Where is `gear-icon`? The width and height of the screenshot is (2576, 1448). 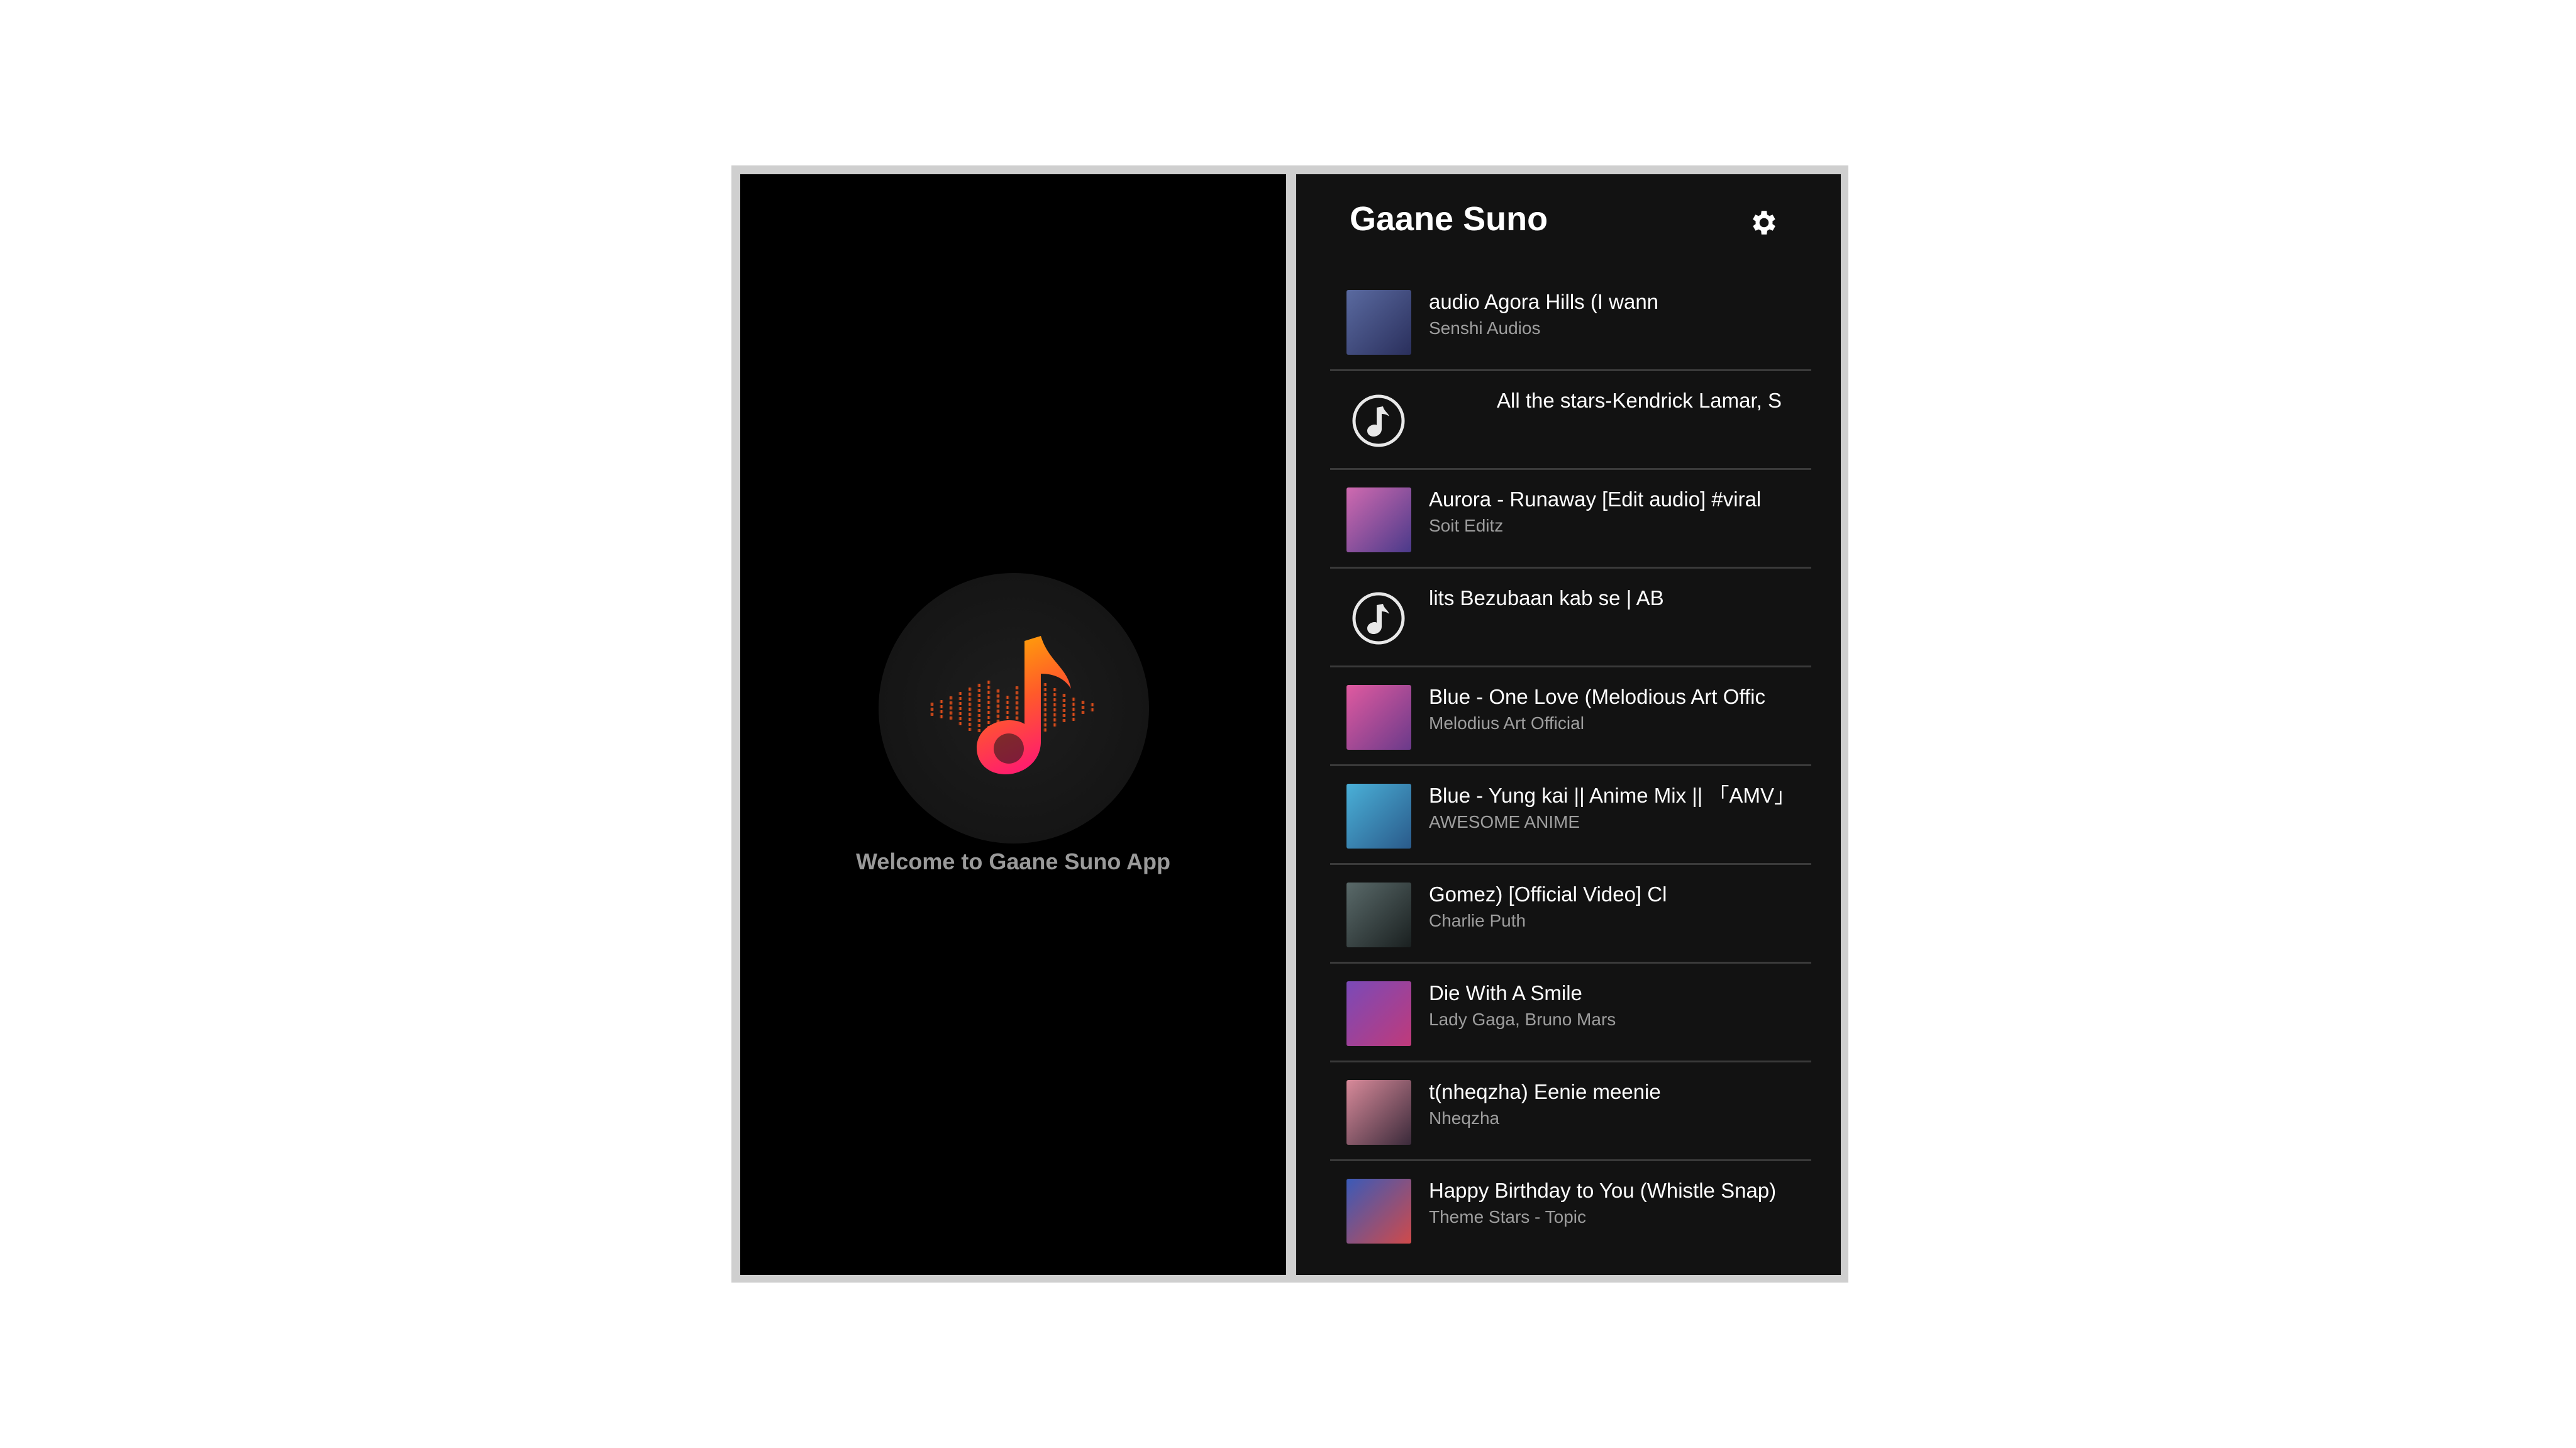
gear-icon is located at coordinates (1764, 222).